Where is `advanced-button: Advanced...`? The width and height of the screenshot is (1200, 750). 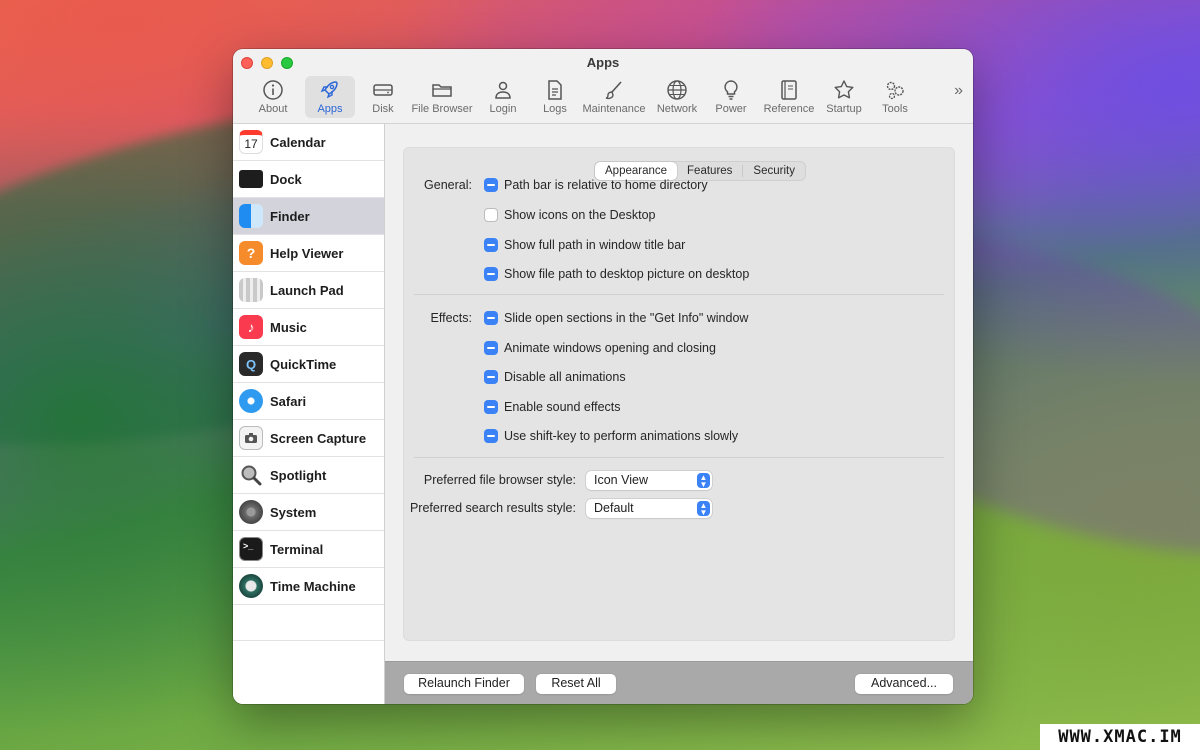 advanced-button: Advanced... is located at coordinates (904, 684).